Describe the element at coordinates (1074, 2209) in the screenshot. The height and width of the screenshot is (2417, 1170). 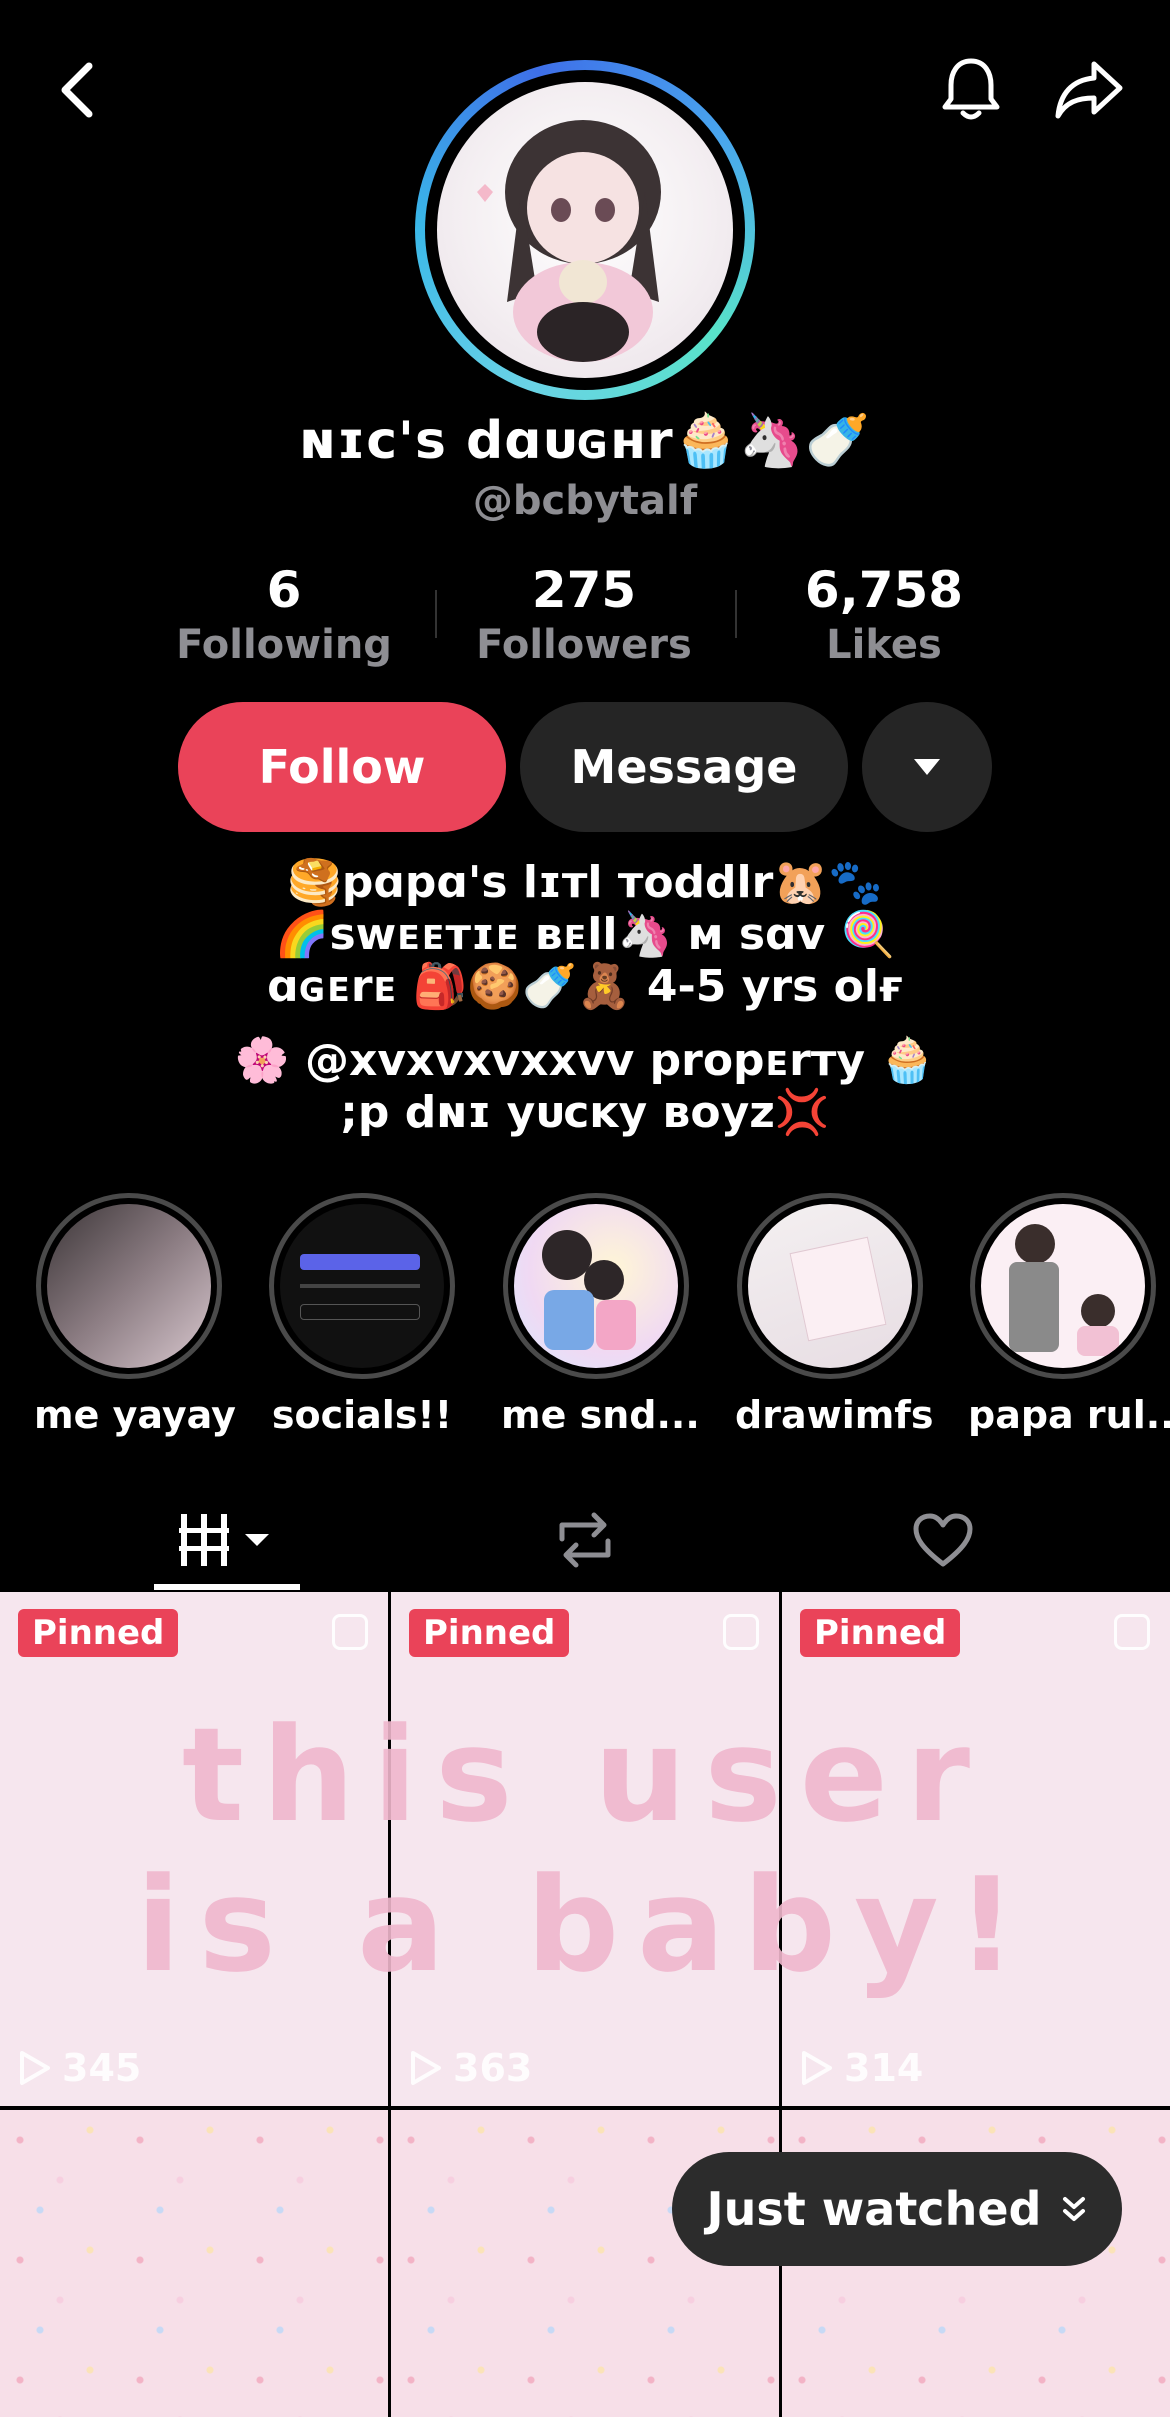
I see `double-chevron-down-icon` at that location.